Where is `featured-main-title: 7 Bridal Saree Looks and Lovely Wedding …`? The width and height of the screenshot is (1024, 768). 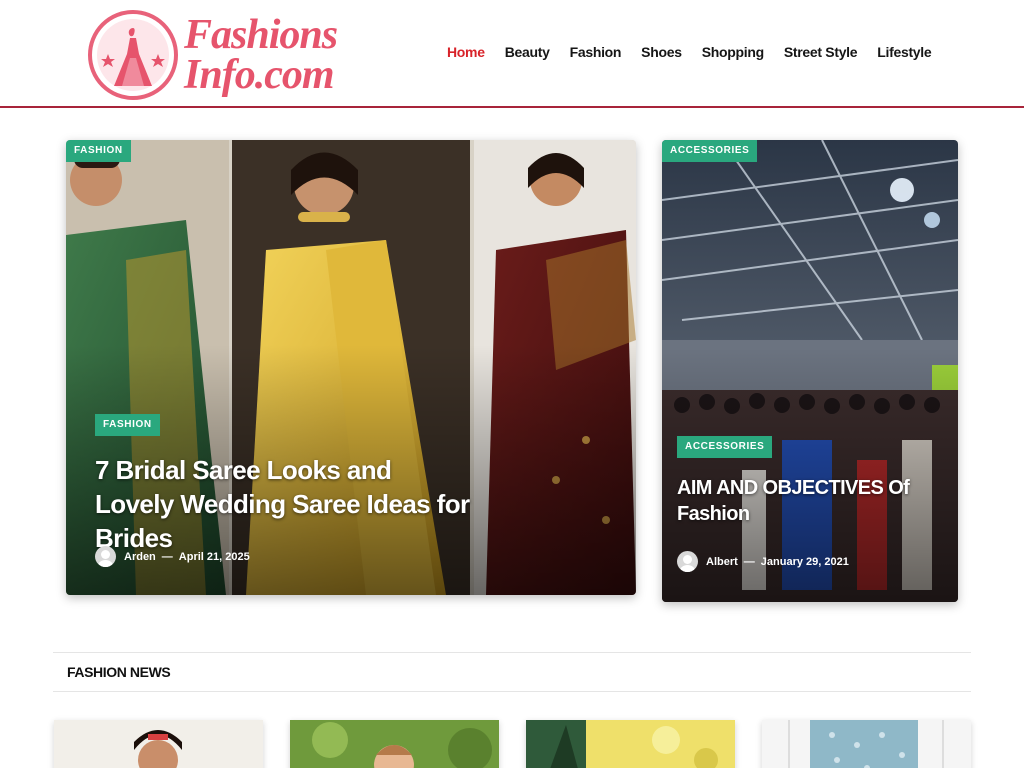 featured-main-title: 7 Bridal Saree Looks and Lovely Wedding … is located at coordinates (285, 504).